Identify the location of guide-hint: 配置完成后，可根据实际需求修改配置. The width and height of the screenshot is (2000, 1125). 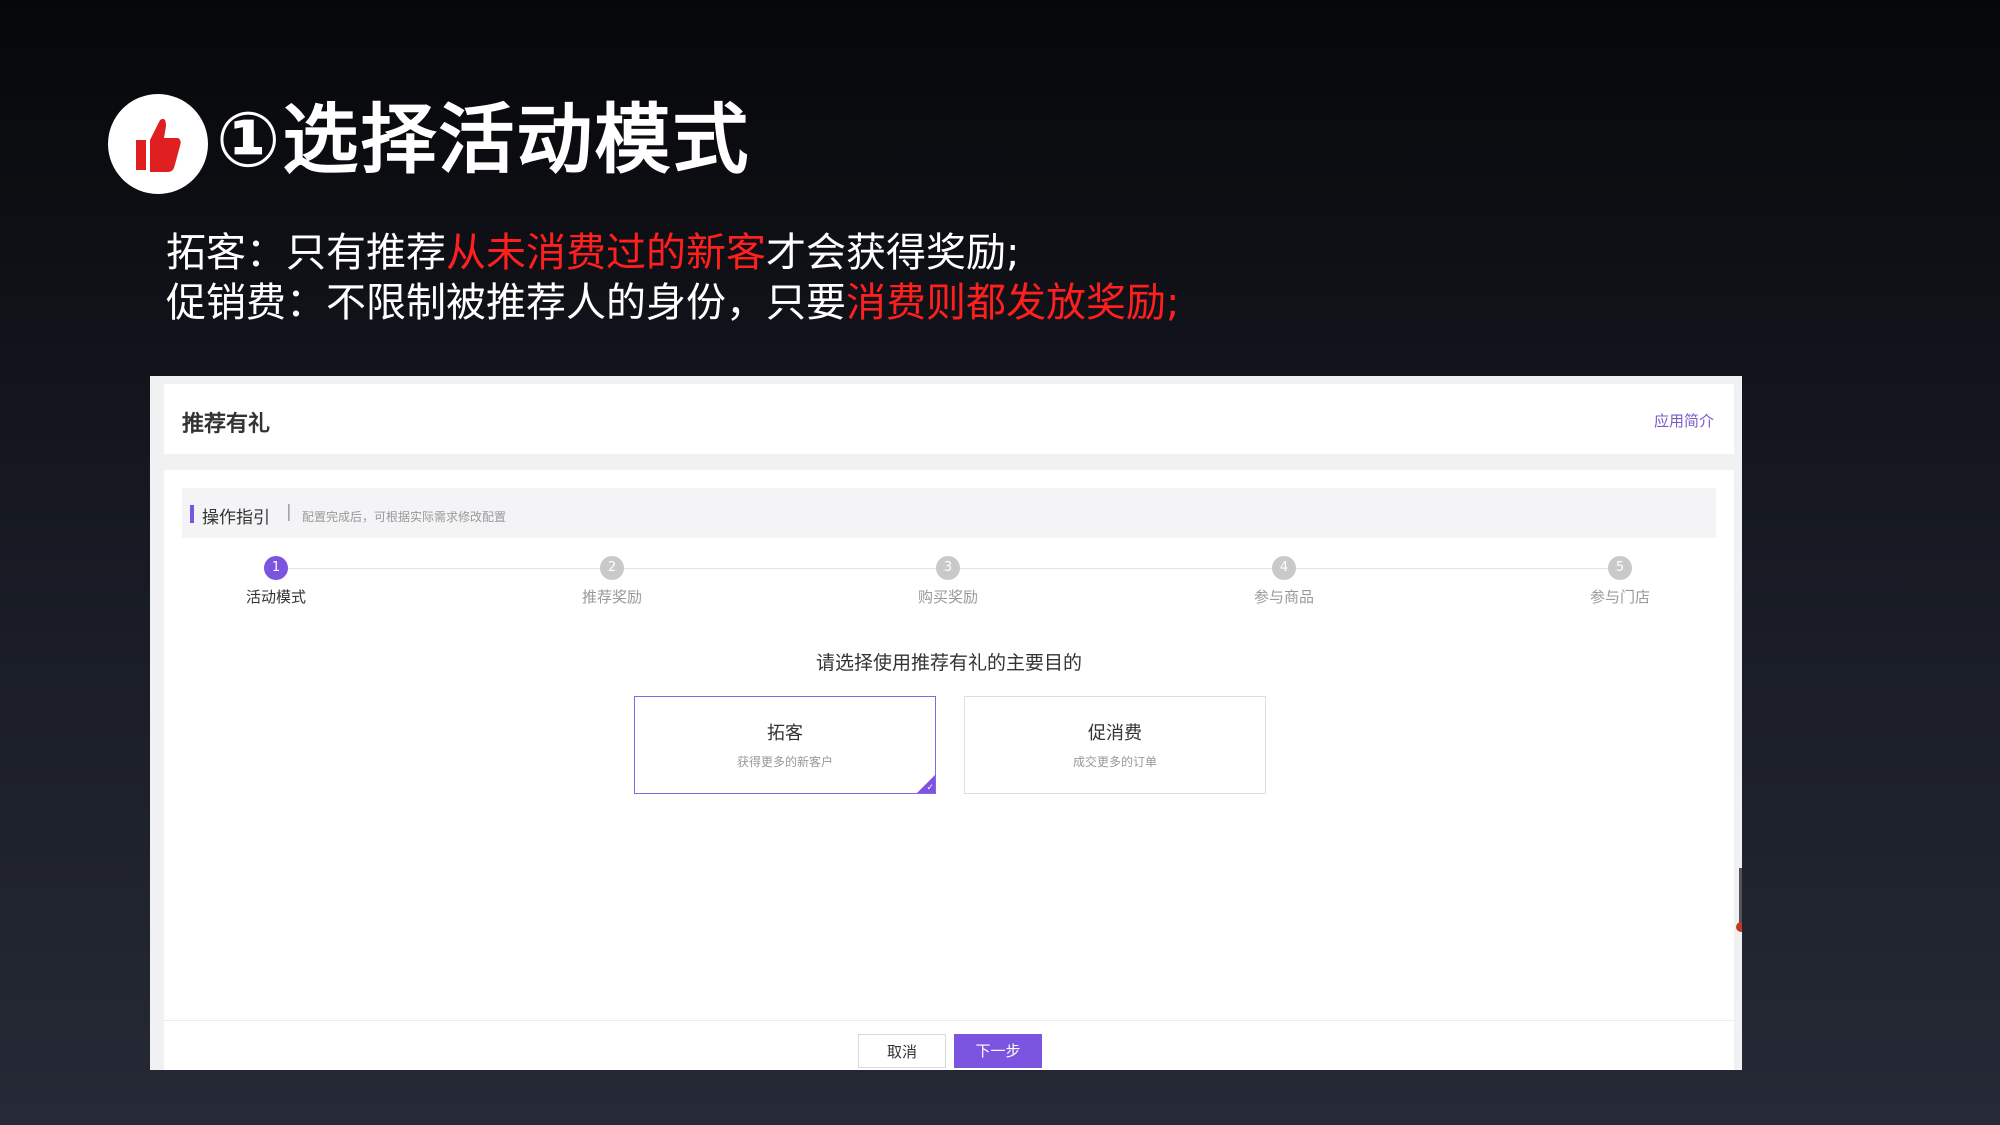
(404, 517).